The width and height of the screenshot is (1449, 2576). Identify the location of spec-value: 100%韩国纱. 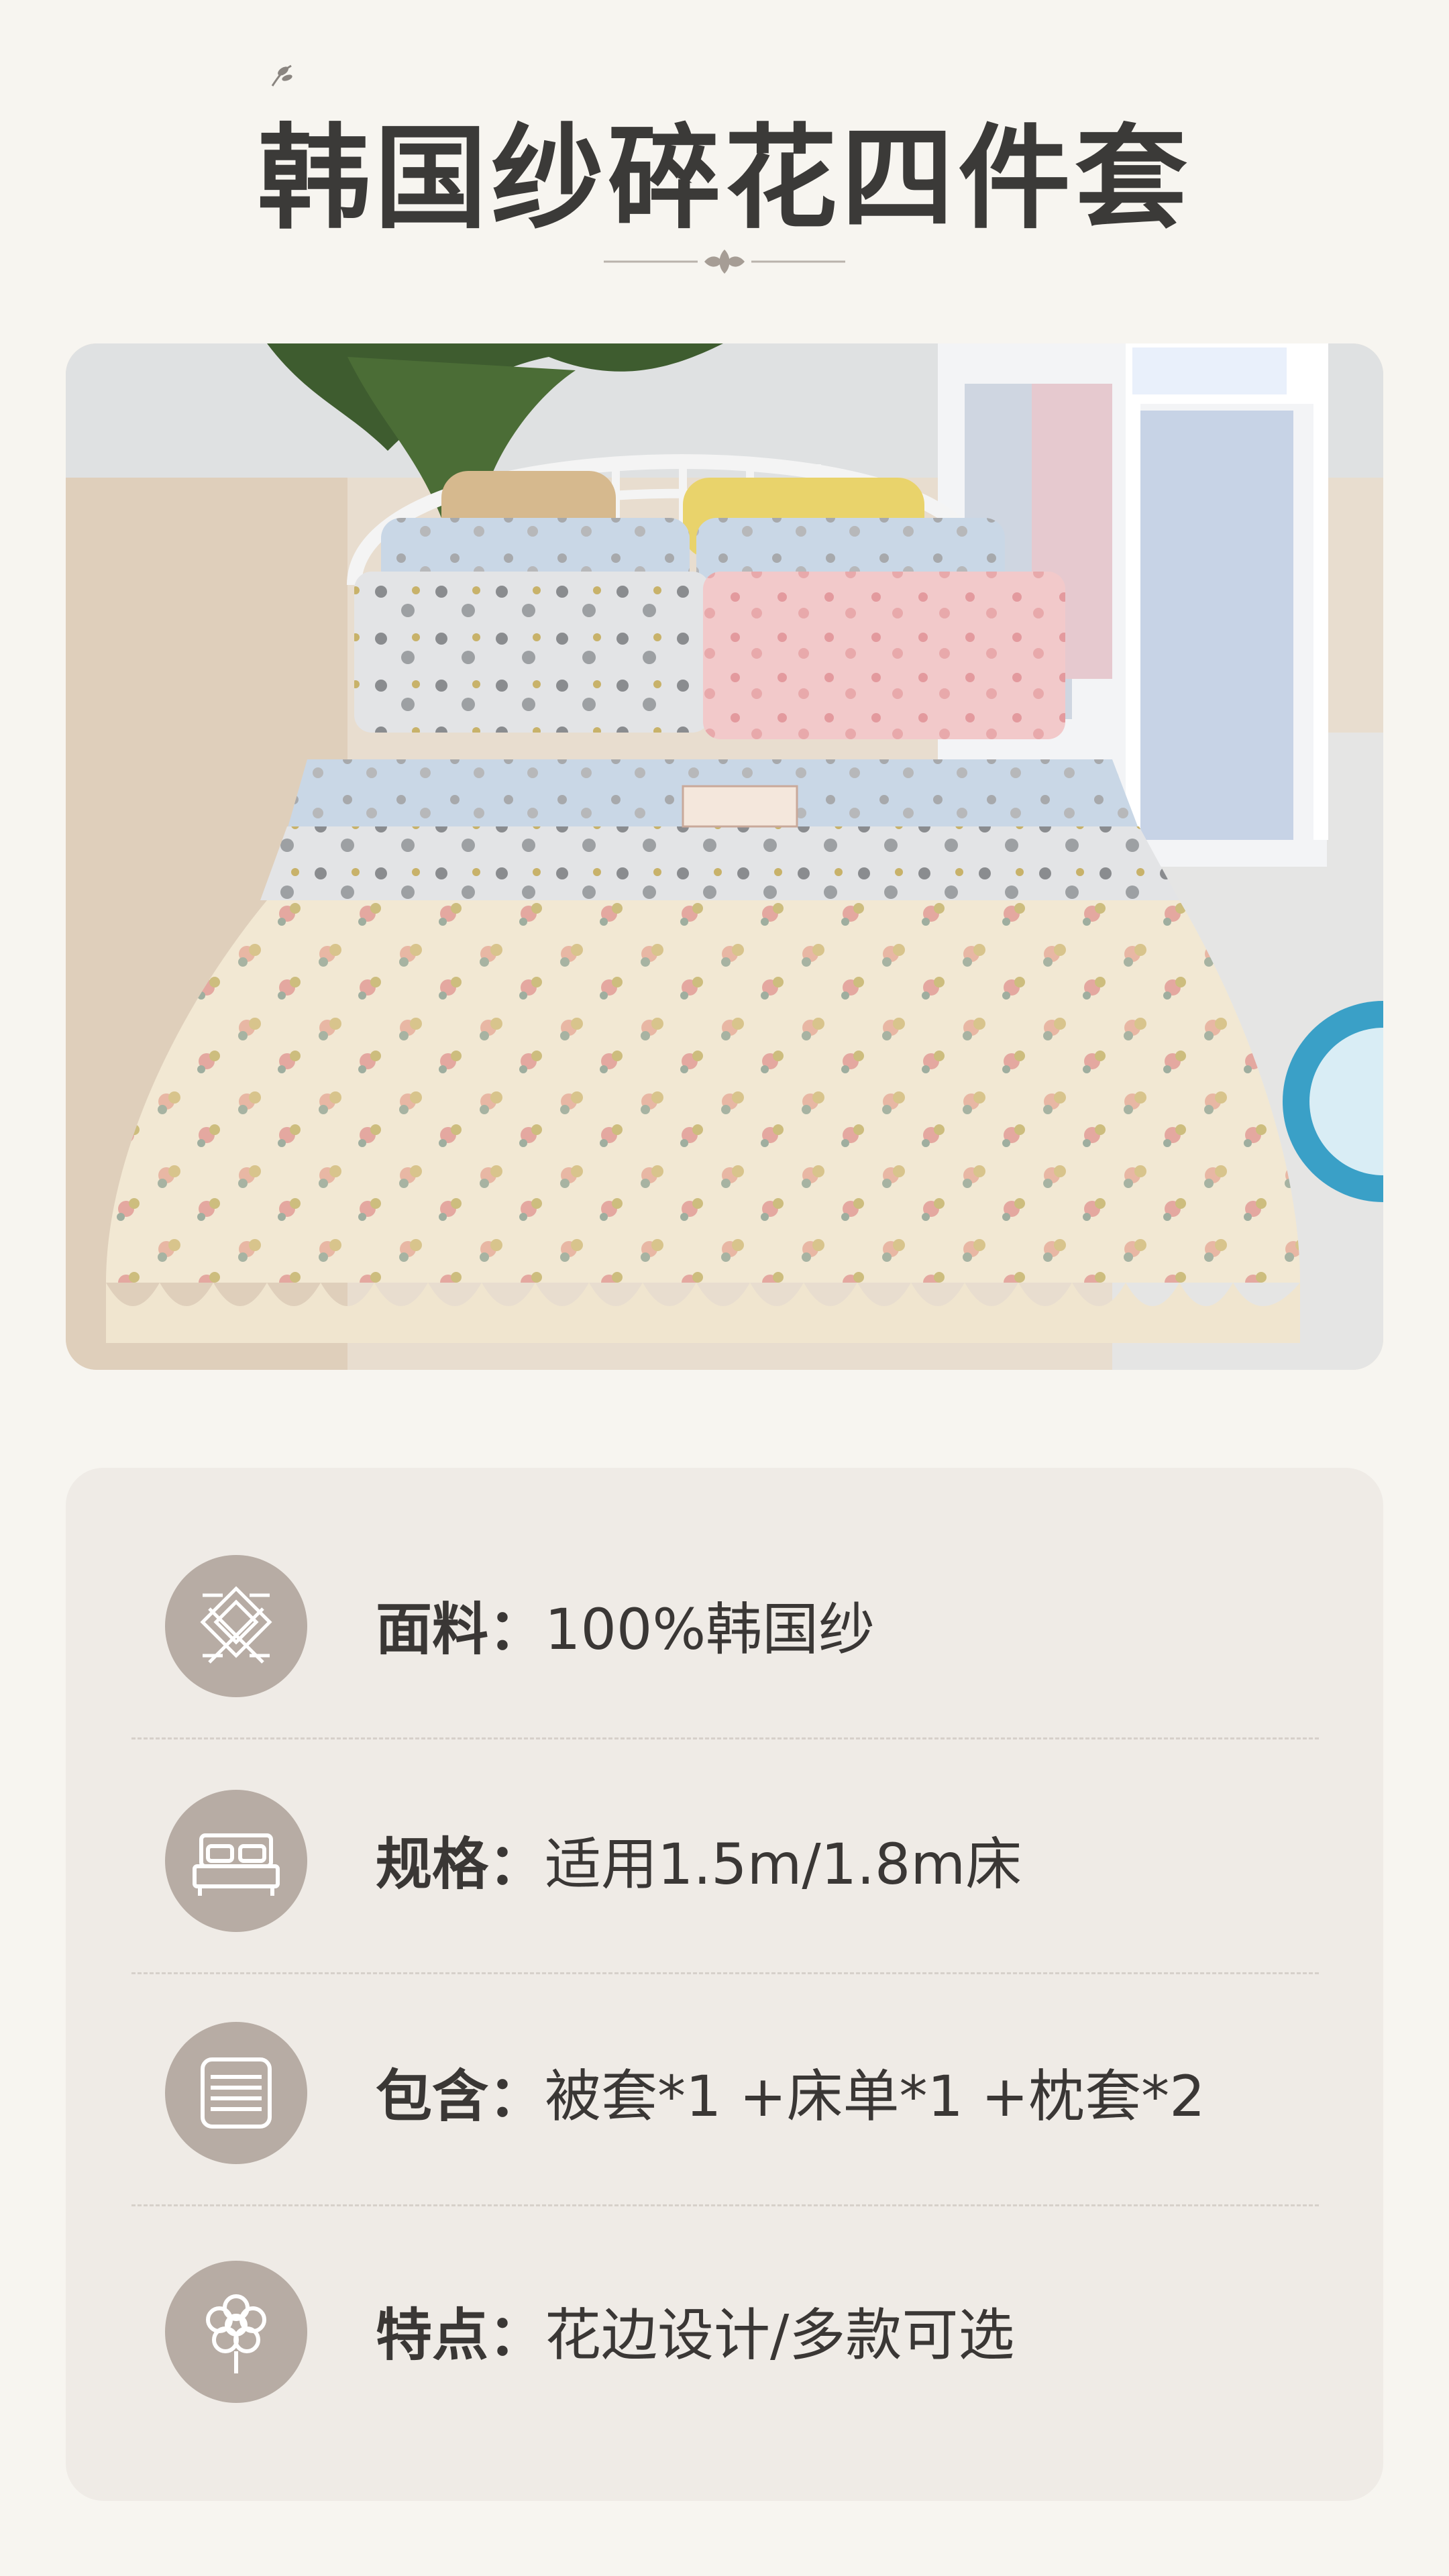
(710, 1629).